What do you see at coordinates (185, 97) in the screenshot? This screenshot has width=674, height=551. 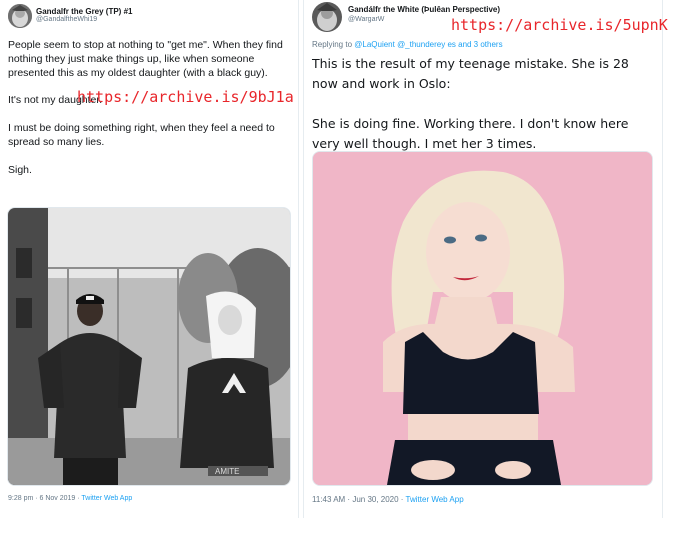 I see `archive-link: https://archive.is/9bJ1a` at bounding box center [185, 97].